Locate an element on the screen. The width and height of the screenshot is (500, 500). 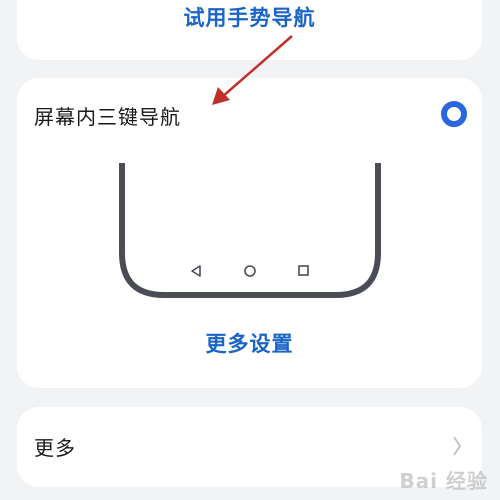
more-settings-link: 更多设置 is located at coordinates (249, 343).